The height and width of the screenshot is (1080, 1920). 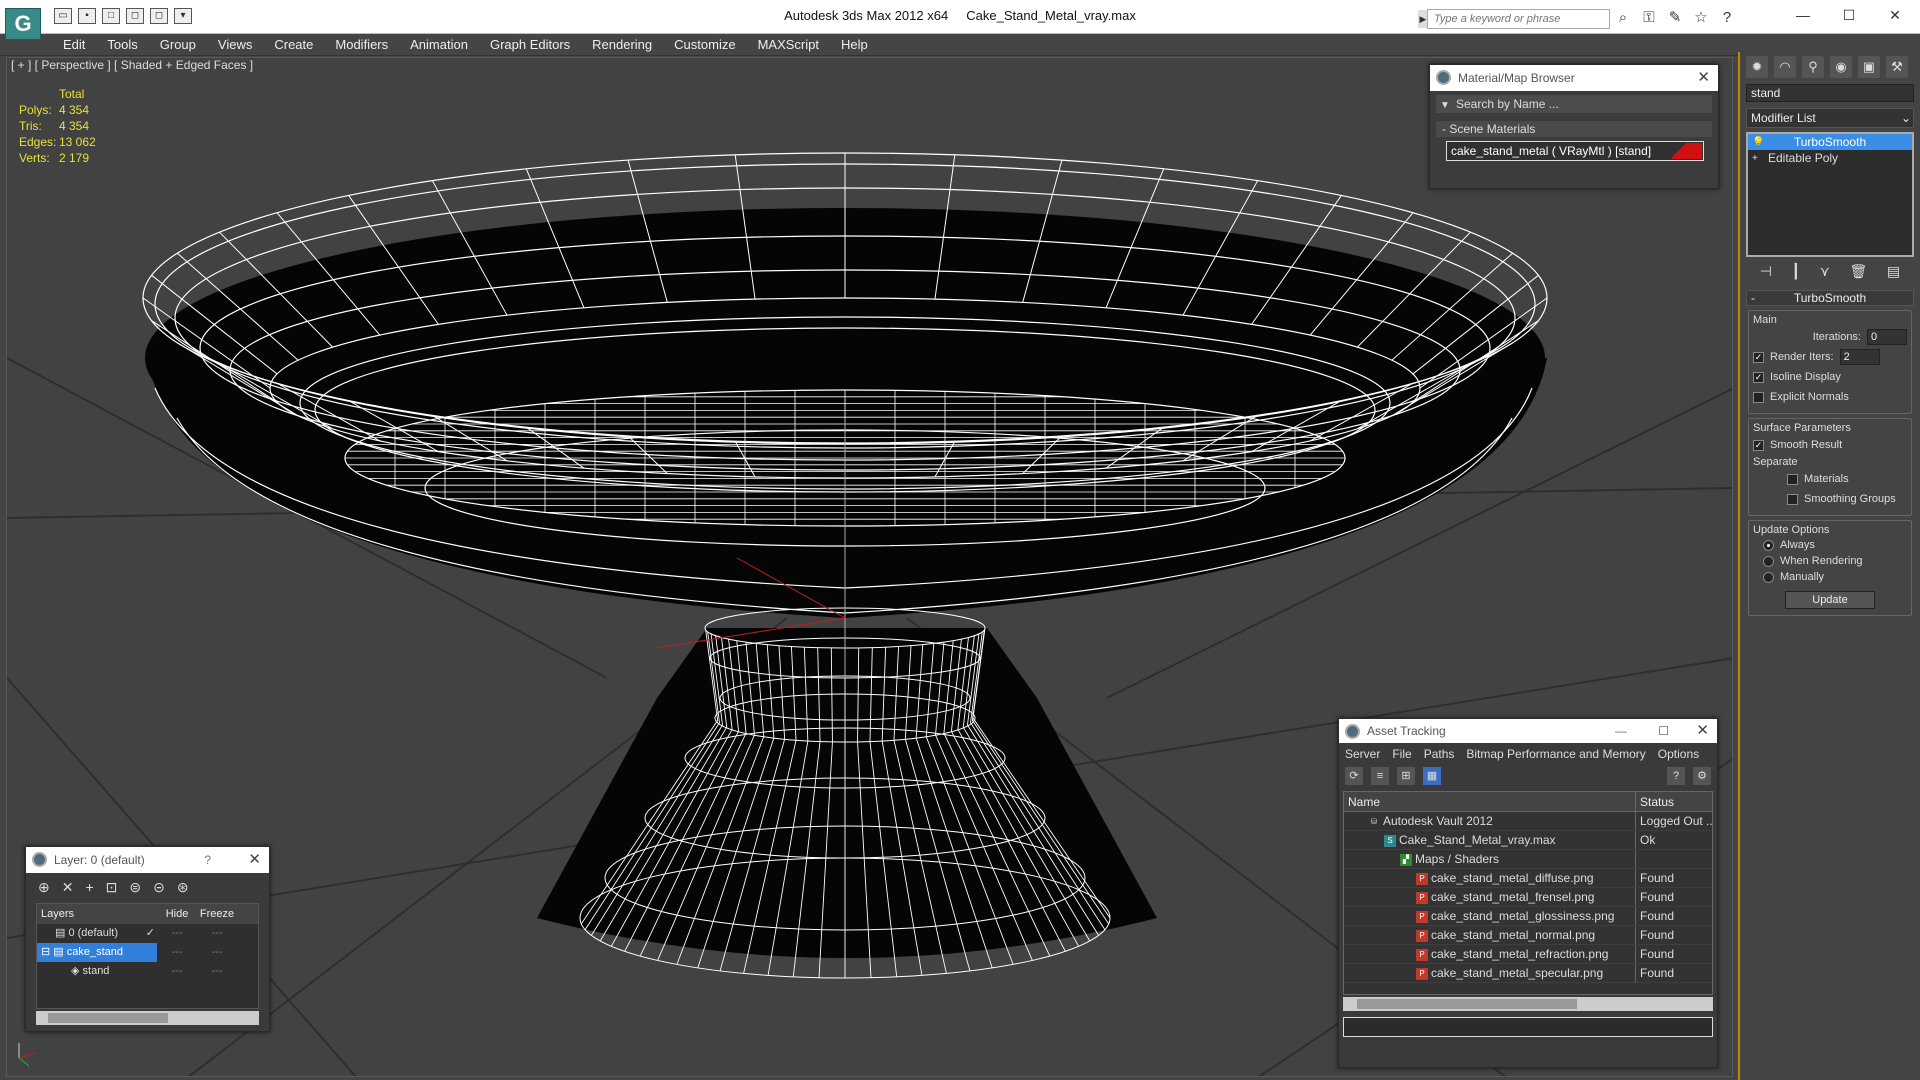 What do you see at coordinates (1841, 67) in the screenshot?
I see `motion-tab-icon: ◉` at bounding box center [1841, 67].